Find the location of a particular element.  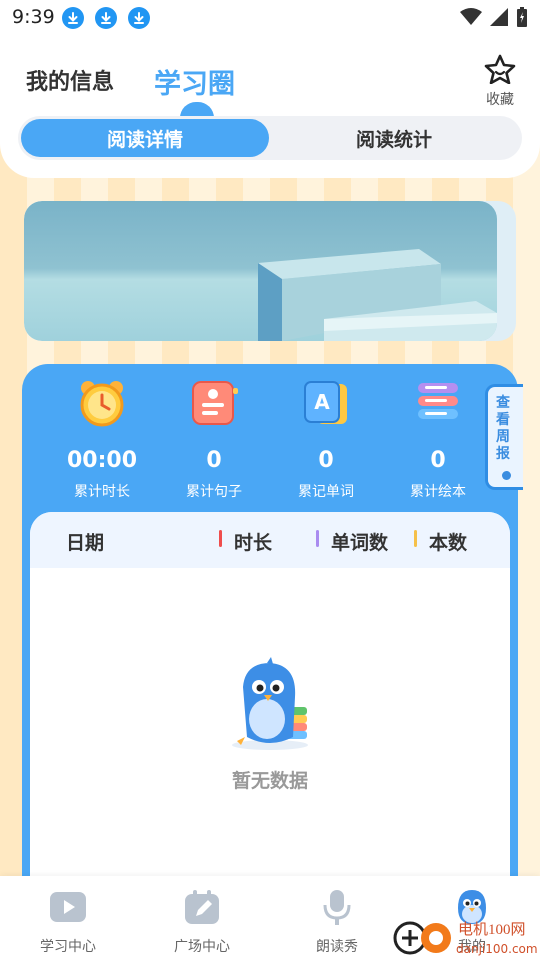

header-card: 我的信息 学习圈 收藏 阅读详情 阅读统计 is located at coordinates (270, 107).